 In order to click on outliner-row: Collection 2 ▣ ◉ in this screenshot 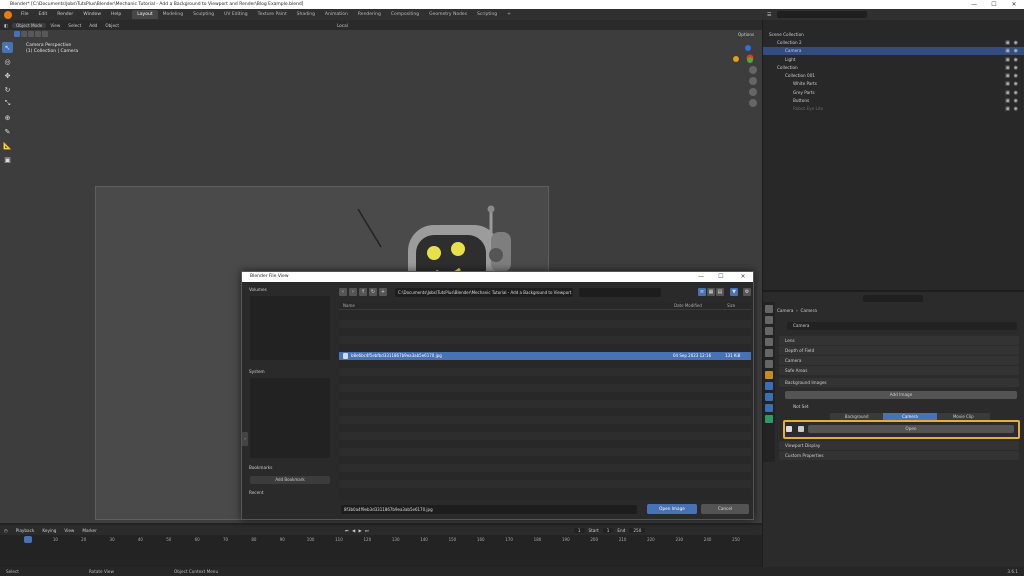, I will do `click(893, 43)`.